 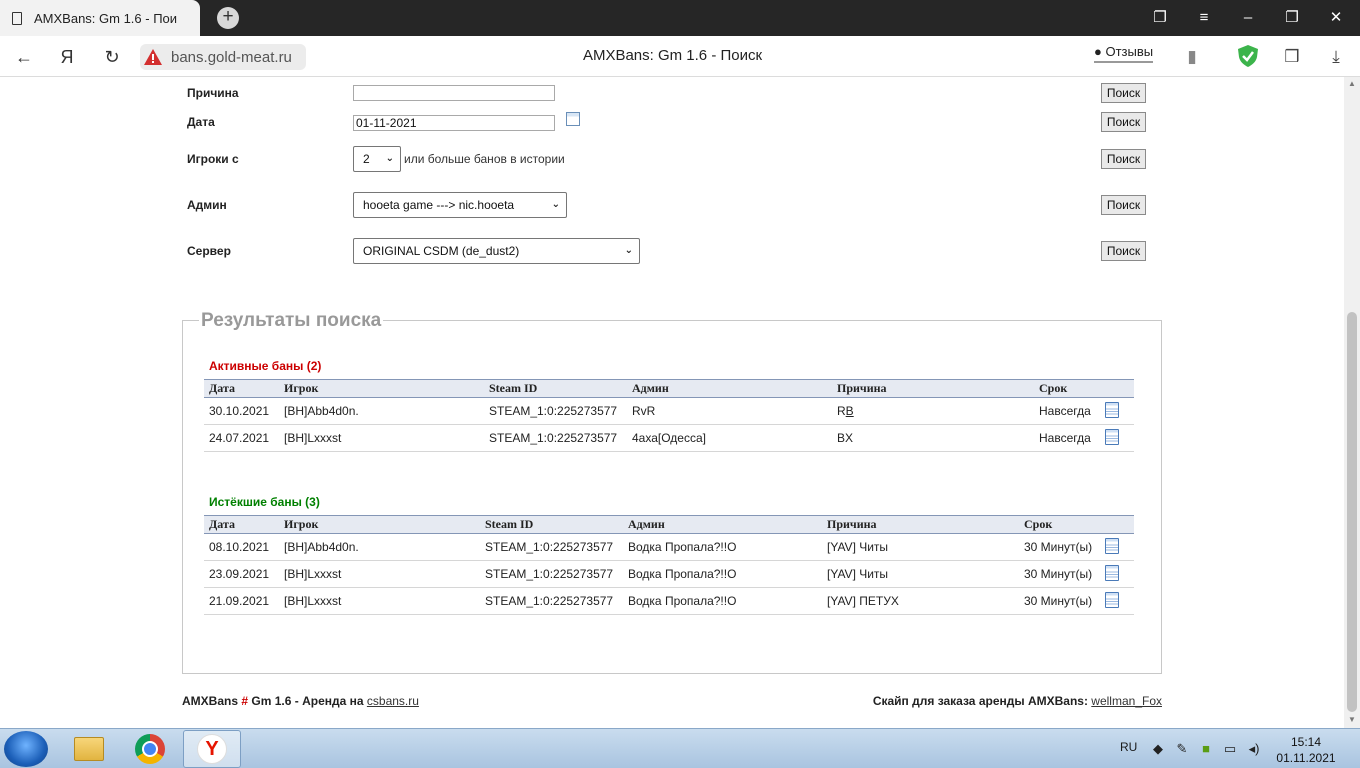 What do you see at coordinates (1067, 411) in the screenshot?
I see `ban-term: Навсегда` at bounding box center [1067, 411].